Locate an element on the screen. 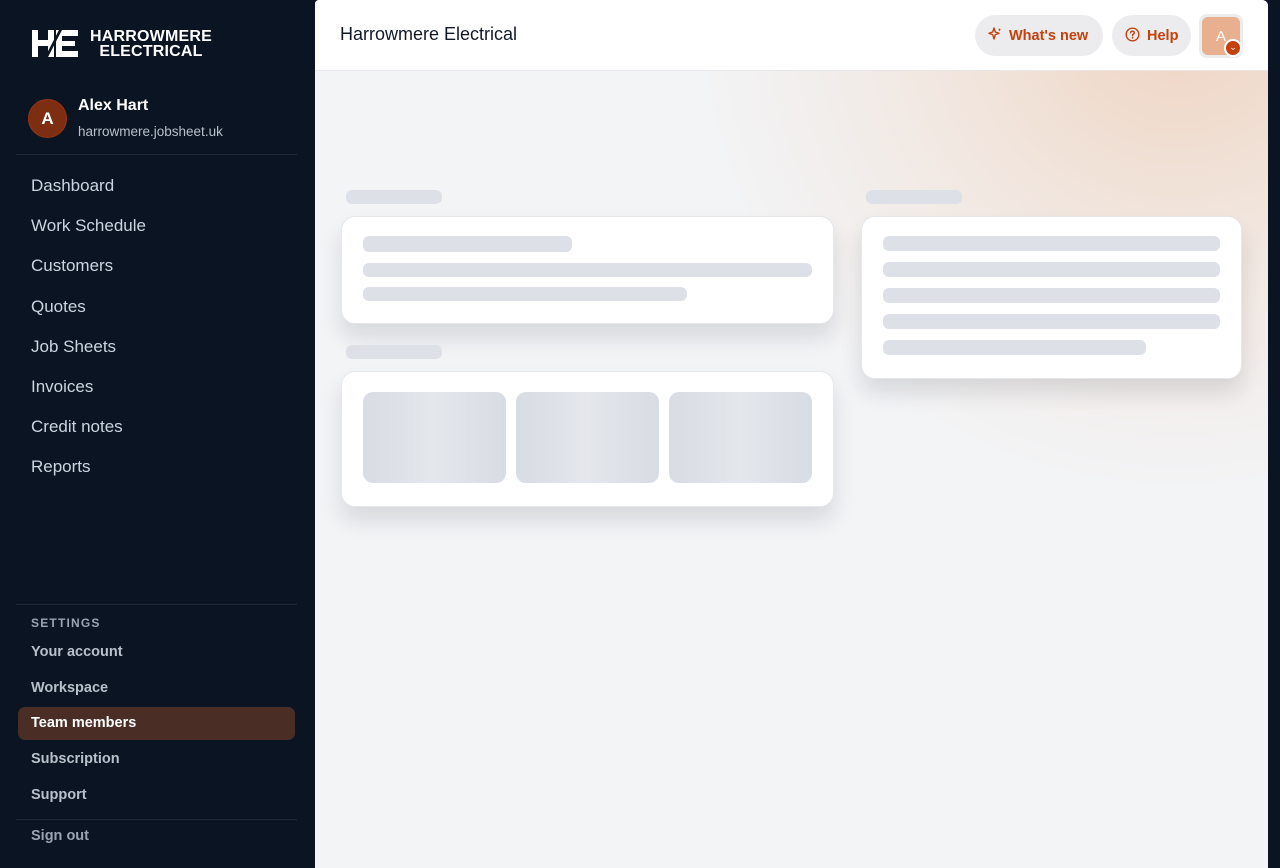 The image size is (1280, 868). brand-logo: HARROWMERE ELECTRICAL is located at coordinates (121, 43).